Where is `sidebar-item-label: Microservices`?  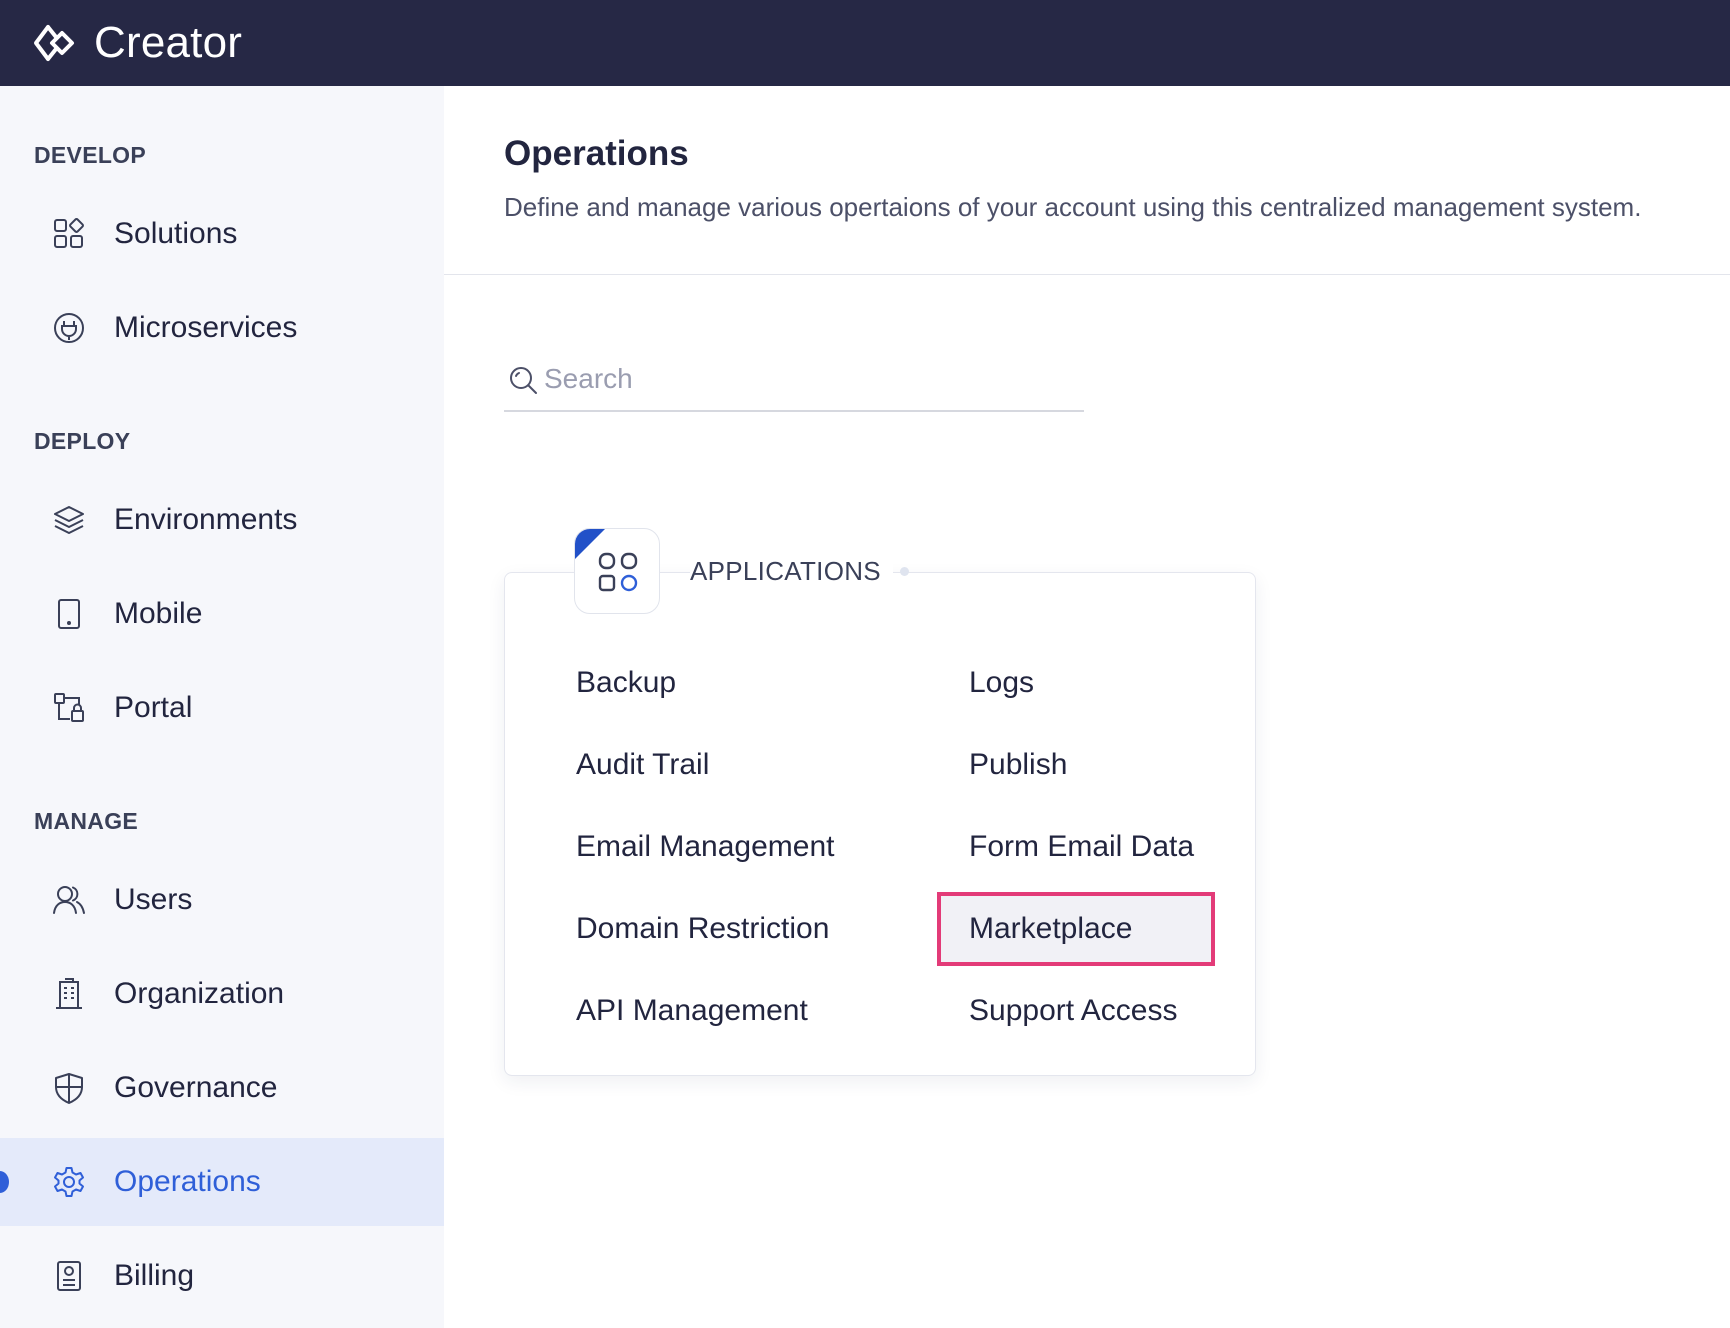 sidebar-item-label: Microservices is located at coordinates (206, 327).